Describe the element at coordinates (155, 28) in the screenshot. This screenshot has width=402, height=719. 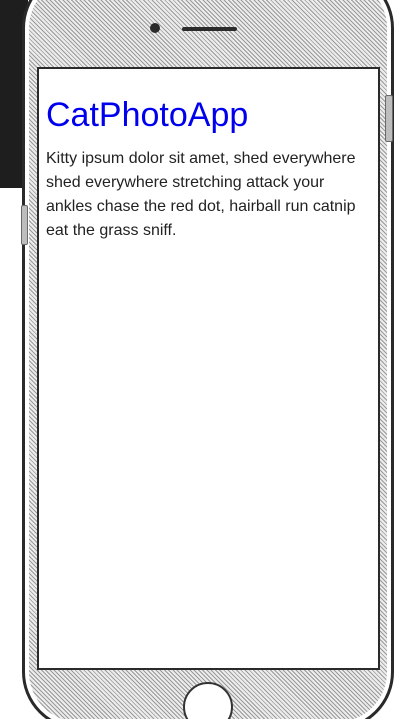
I see `front-camera-icon` at that location.